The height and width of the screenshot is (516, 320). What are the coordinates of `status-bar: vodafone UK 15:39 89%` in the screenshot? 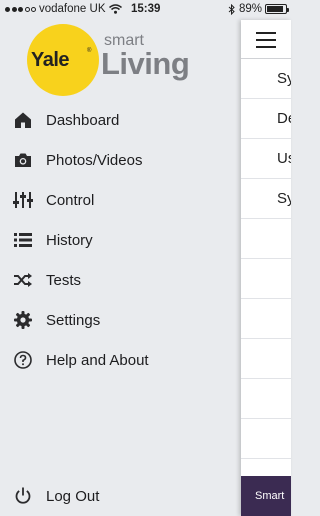 It's located at (145, 10).